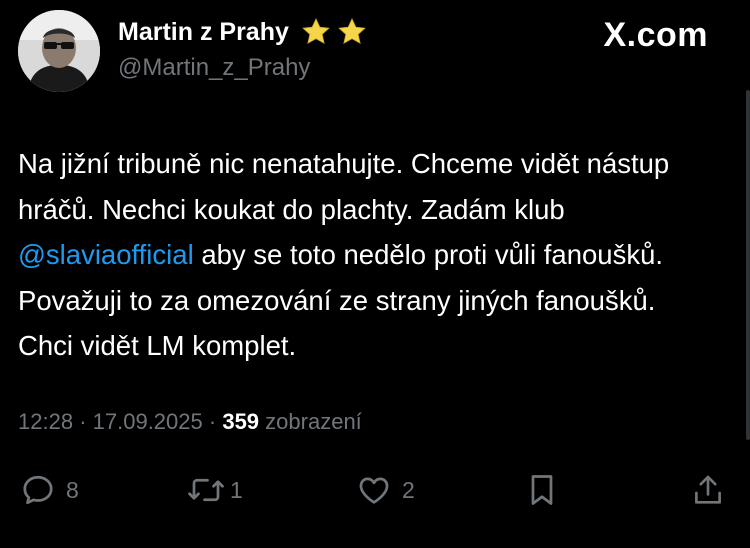  Describe the element at coordinates (38, 490) in the screenshot. I see `reply-icon` at that location.